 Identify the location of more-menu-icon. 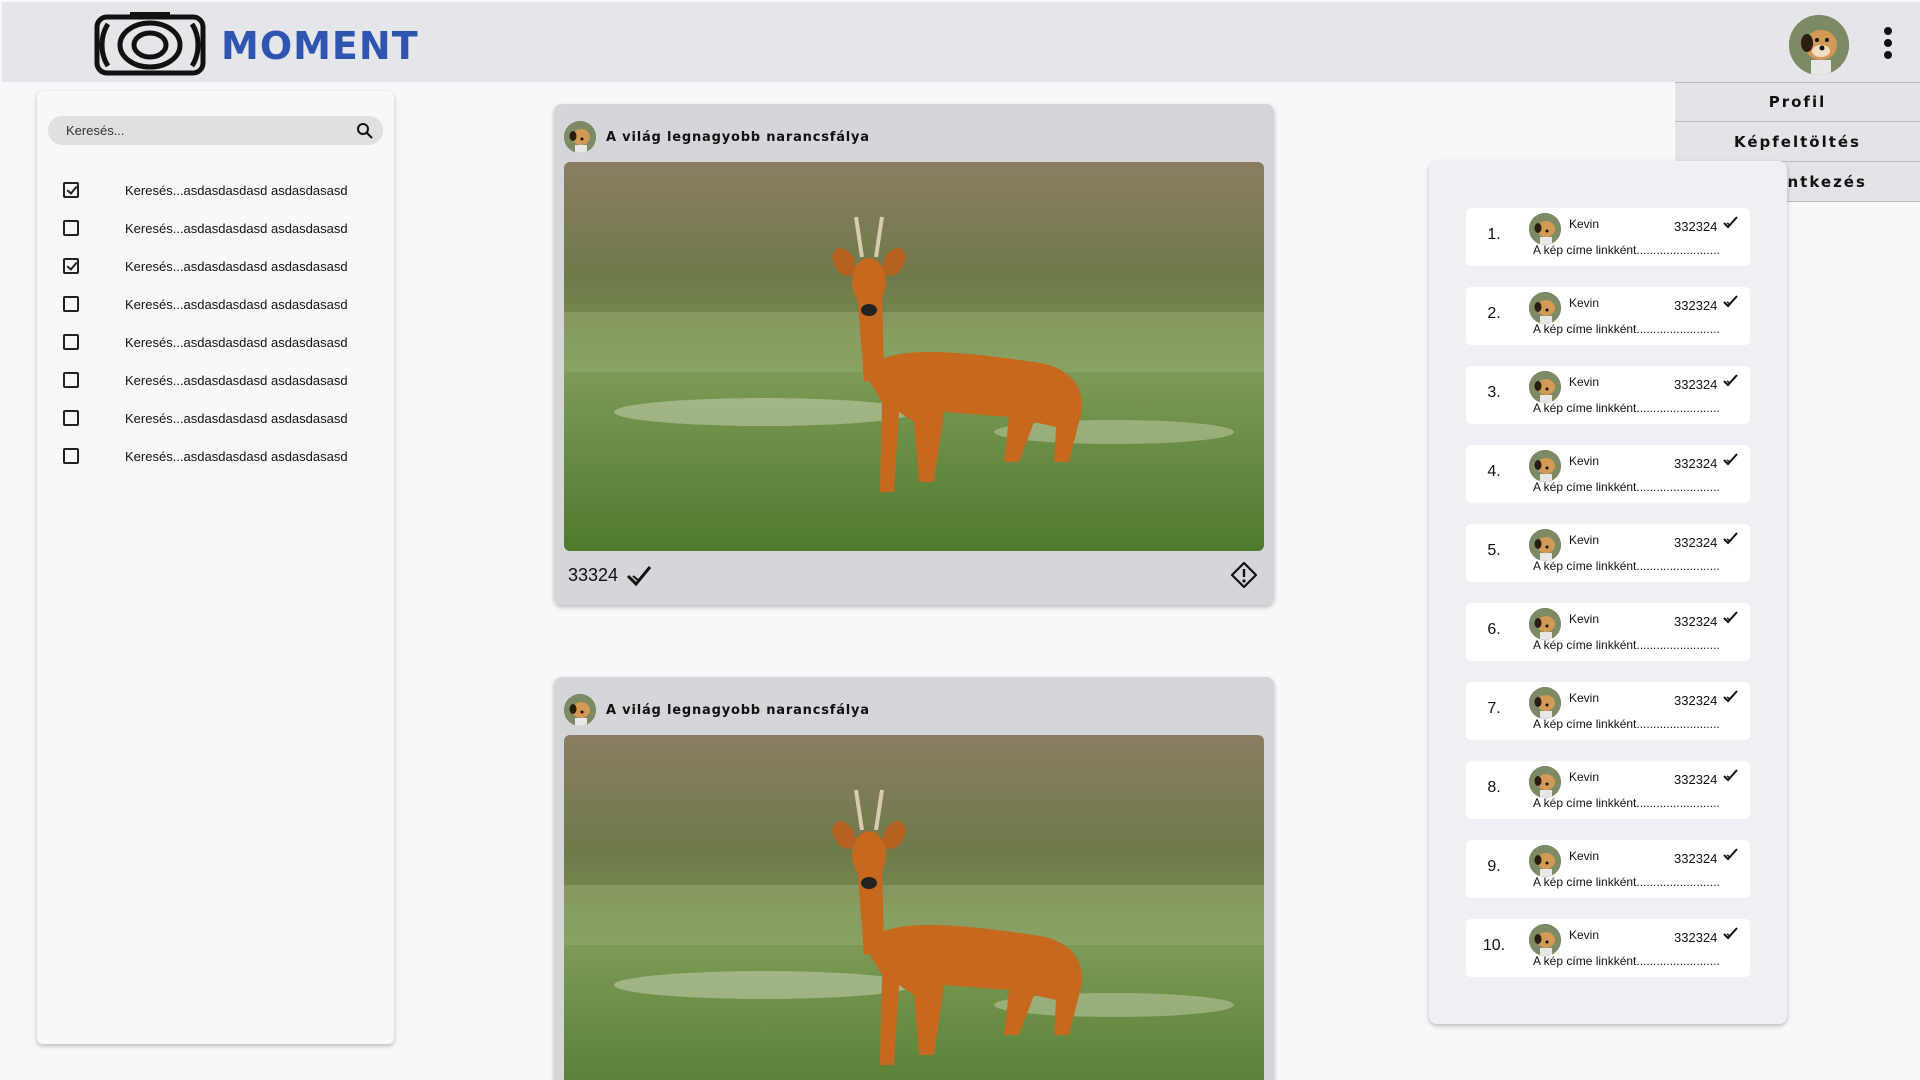
(1888, 44).